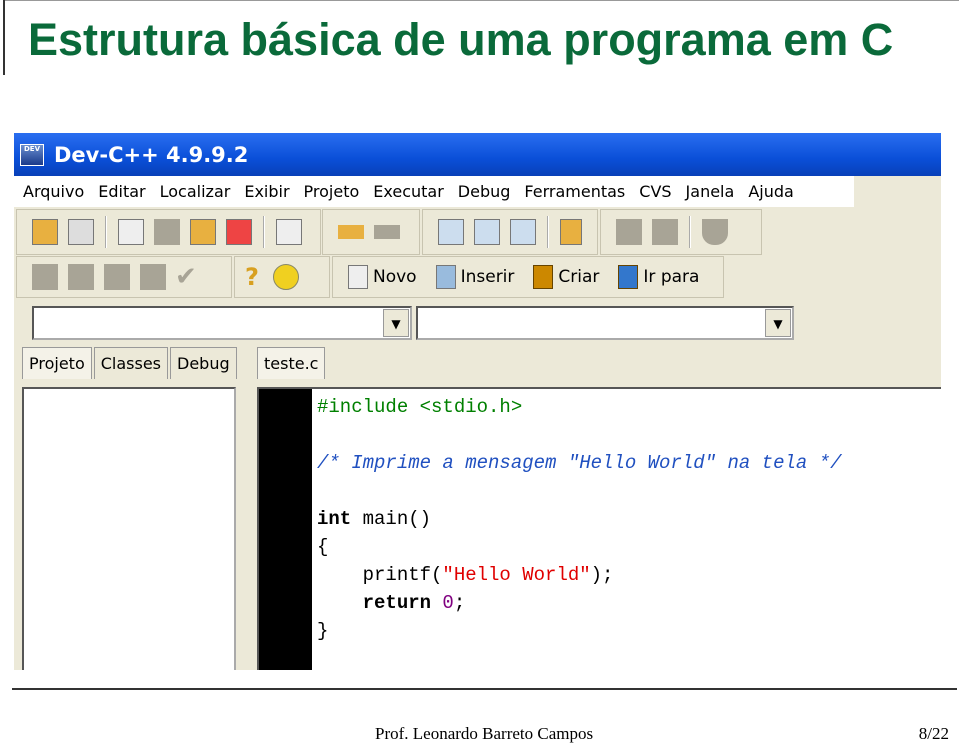 Image resolution: width=959 pixels, height=746 pixels. I want to click on bookmark-icon, so click(715, 232).